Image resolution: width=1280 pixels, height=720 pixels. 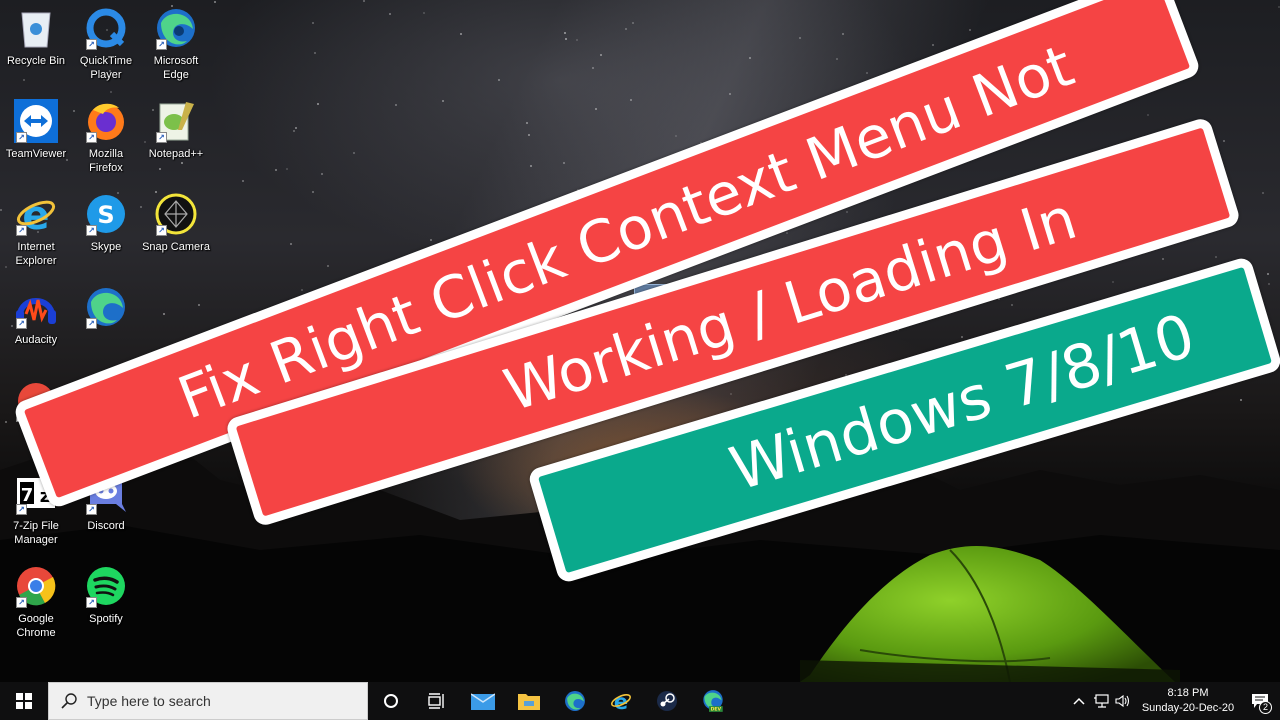 What do you see at coordinates (27, 495) in the screenshot?
I see `svg-text: 7` at bounding box center [27, 495].